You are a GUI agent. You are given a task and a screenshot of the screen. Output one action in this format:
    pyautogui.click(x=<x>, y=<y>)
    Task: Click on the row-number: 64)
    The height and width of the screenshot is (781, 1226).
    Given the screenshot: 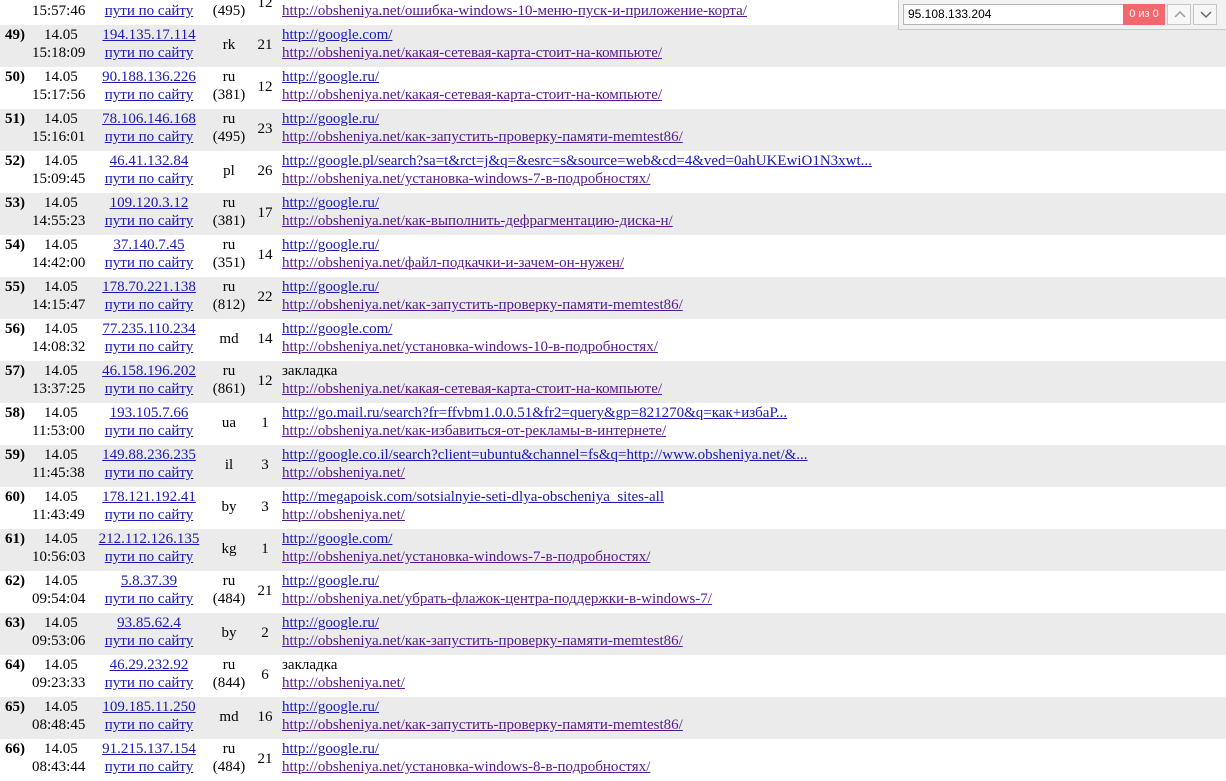 What is the action you would take?
    pyautogui.click(x=15, y=665)
    